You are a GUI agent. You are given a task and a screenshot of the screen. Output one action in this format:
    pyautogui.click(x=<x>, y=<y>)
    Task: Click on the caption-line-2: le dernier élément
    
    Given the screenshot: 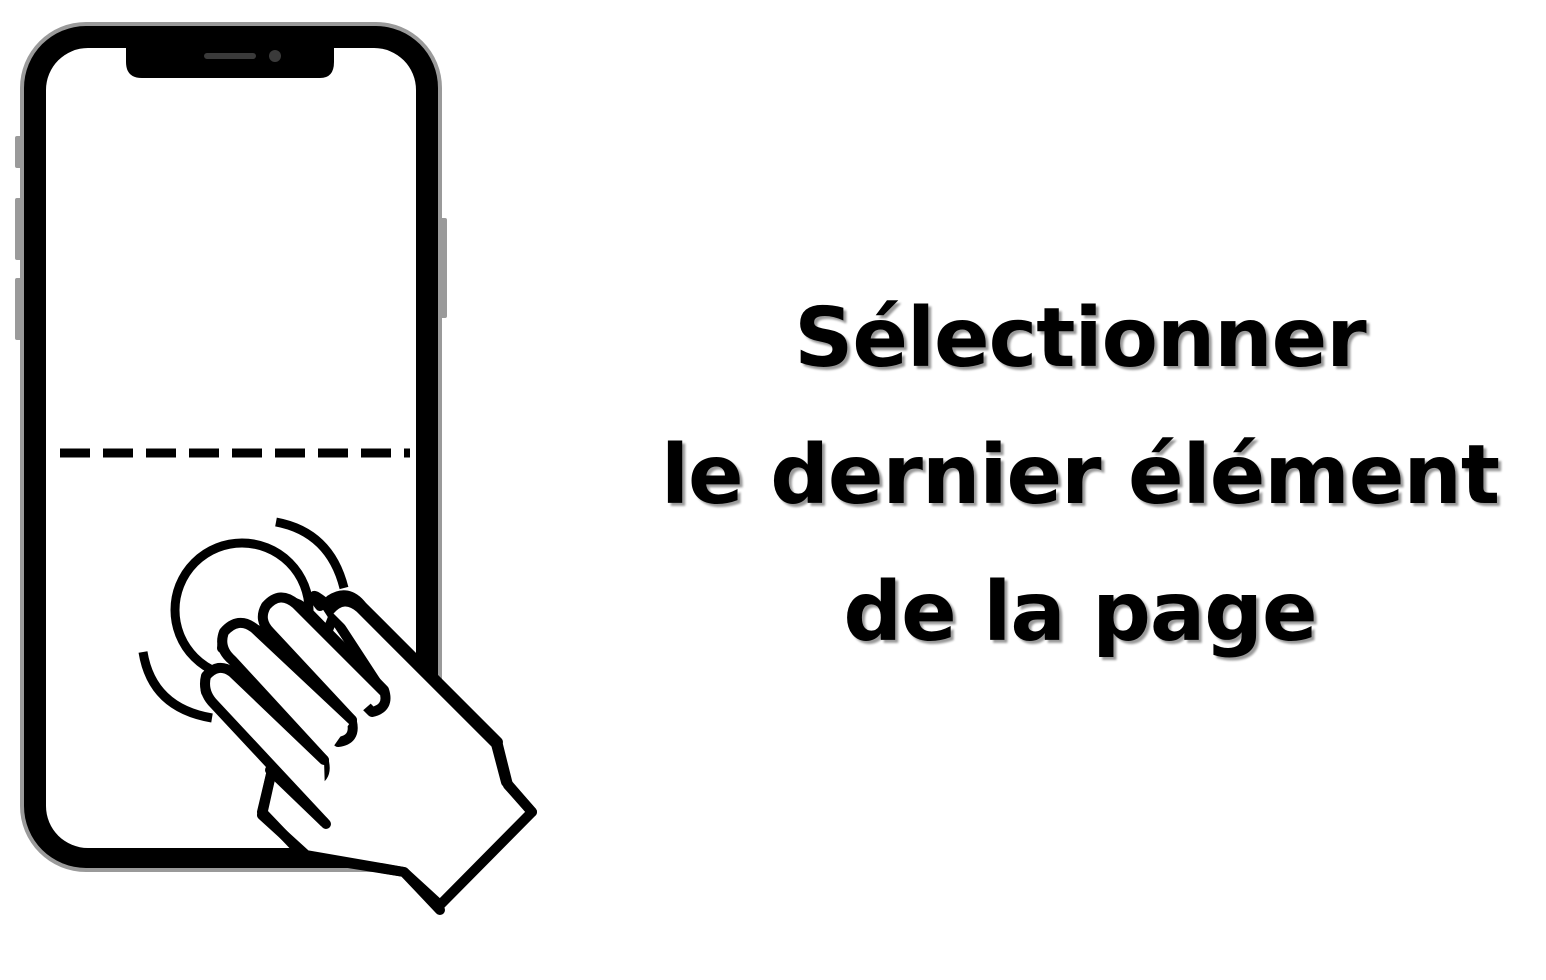 What is the action you would take?
    pyautogui.click(x=1080, y=475)
    